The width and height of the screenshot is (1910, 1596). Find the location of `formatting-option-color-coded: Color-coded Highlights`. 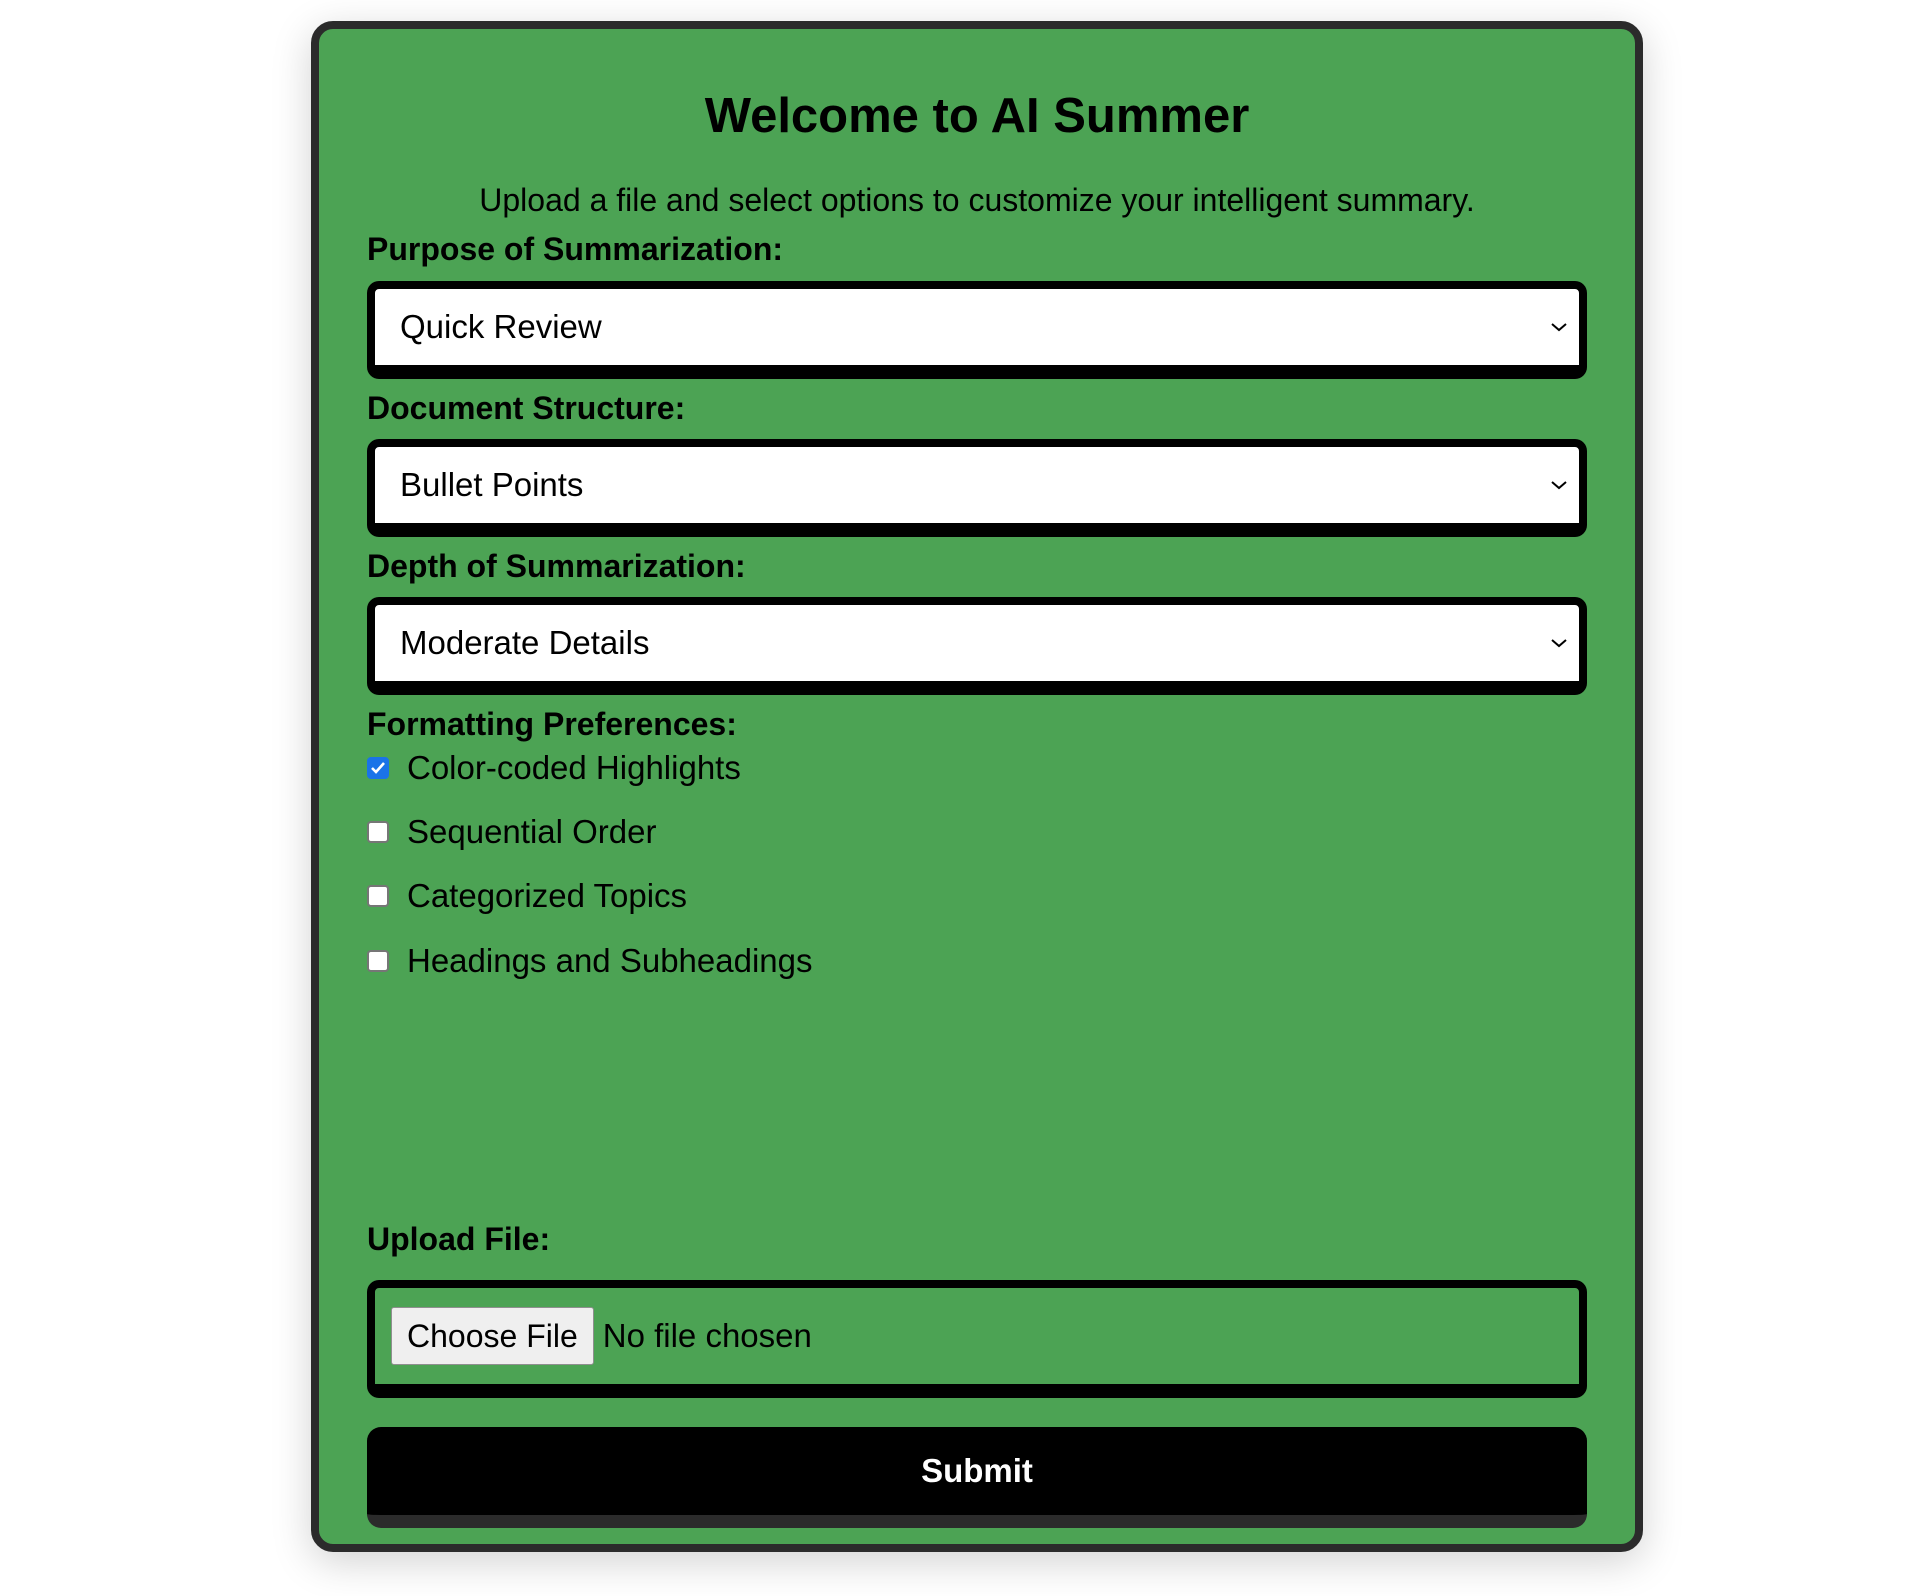

formatting-option-color-coded: Color-coded Highlights is located at coordinates (554, 768).